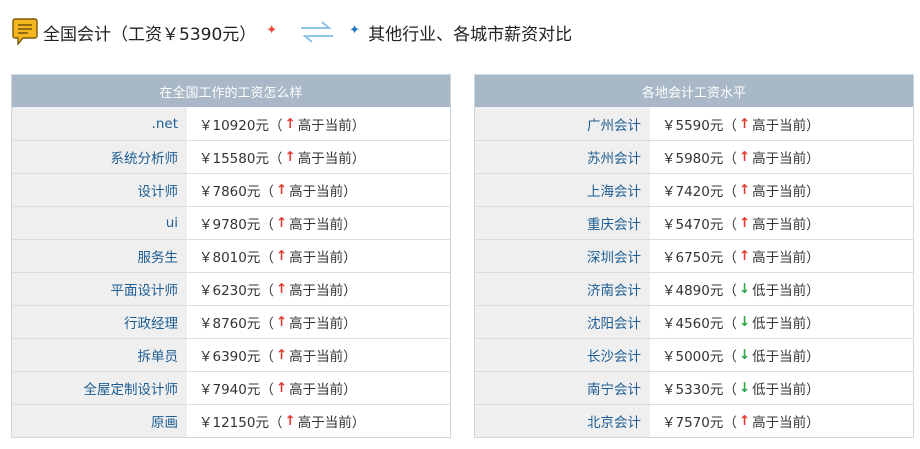 The width and height of the screenshot is (920, 449). I want to click on row-name-link: 行政经理, so click(99, 322).